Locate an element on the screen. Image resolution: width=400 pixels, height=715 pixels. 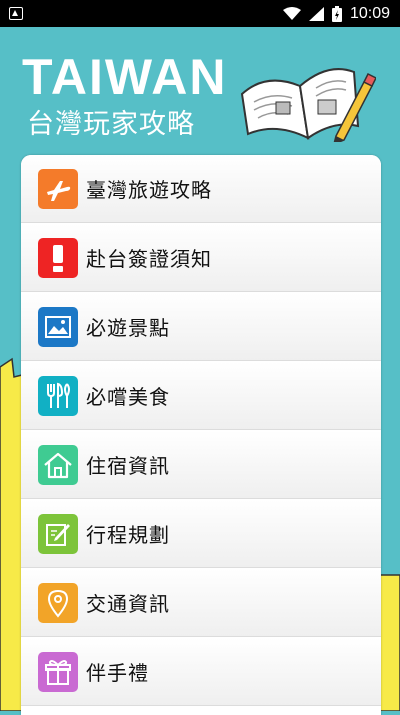
exclamation-icon is located at coordinates (58, 257).